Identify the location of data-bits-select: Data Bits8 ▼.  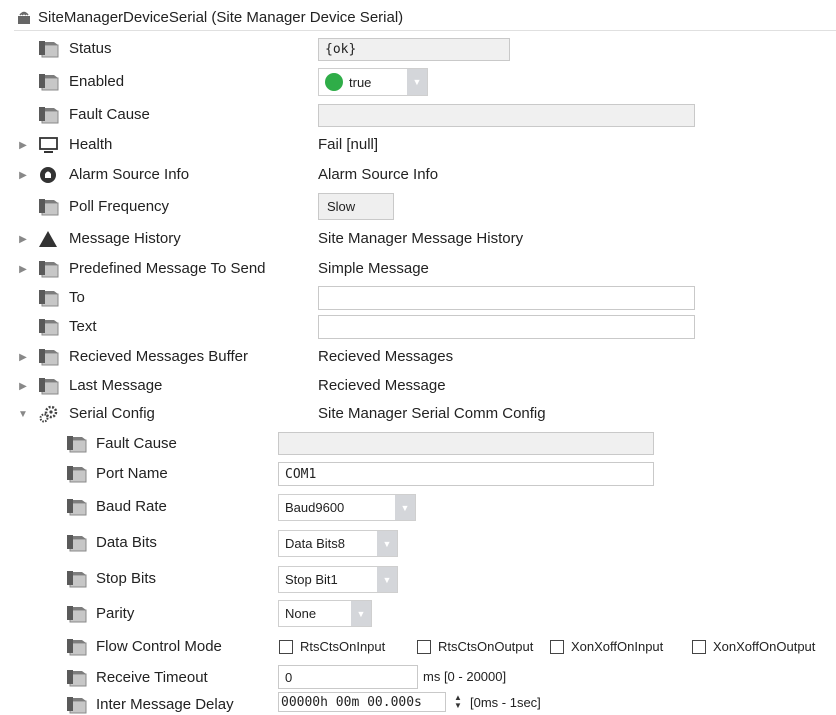
(338, 543).